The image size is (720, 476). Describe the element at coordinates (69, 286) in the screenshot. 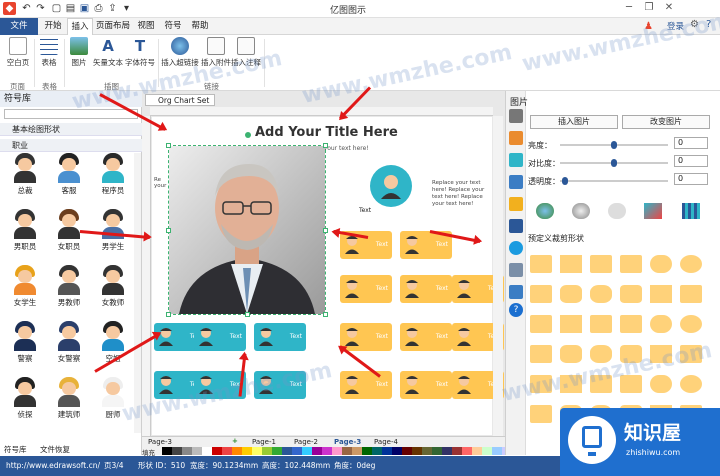

I see `symbol-person: 男教师` at that location.